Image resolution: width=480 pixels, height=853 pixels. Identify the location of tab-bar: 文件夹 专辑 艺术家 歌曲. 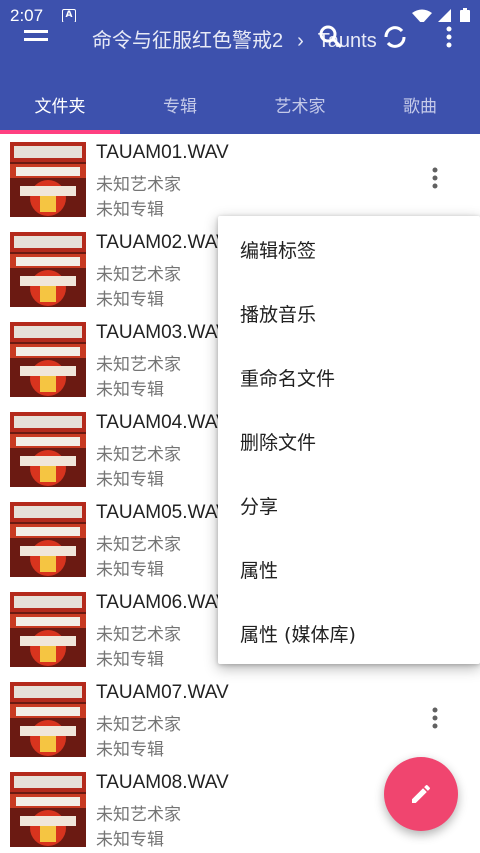
(240, 93).